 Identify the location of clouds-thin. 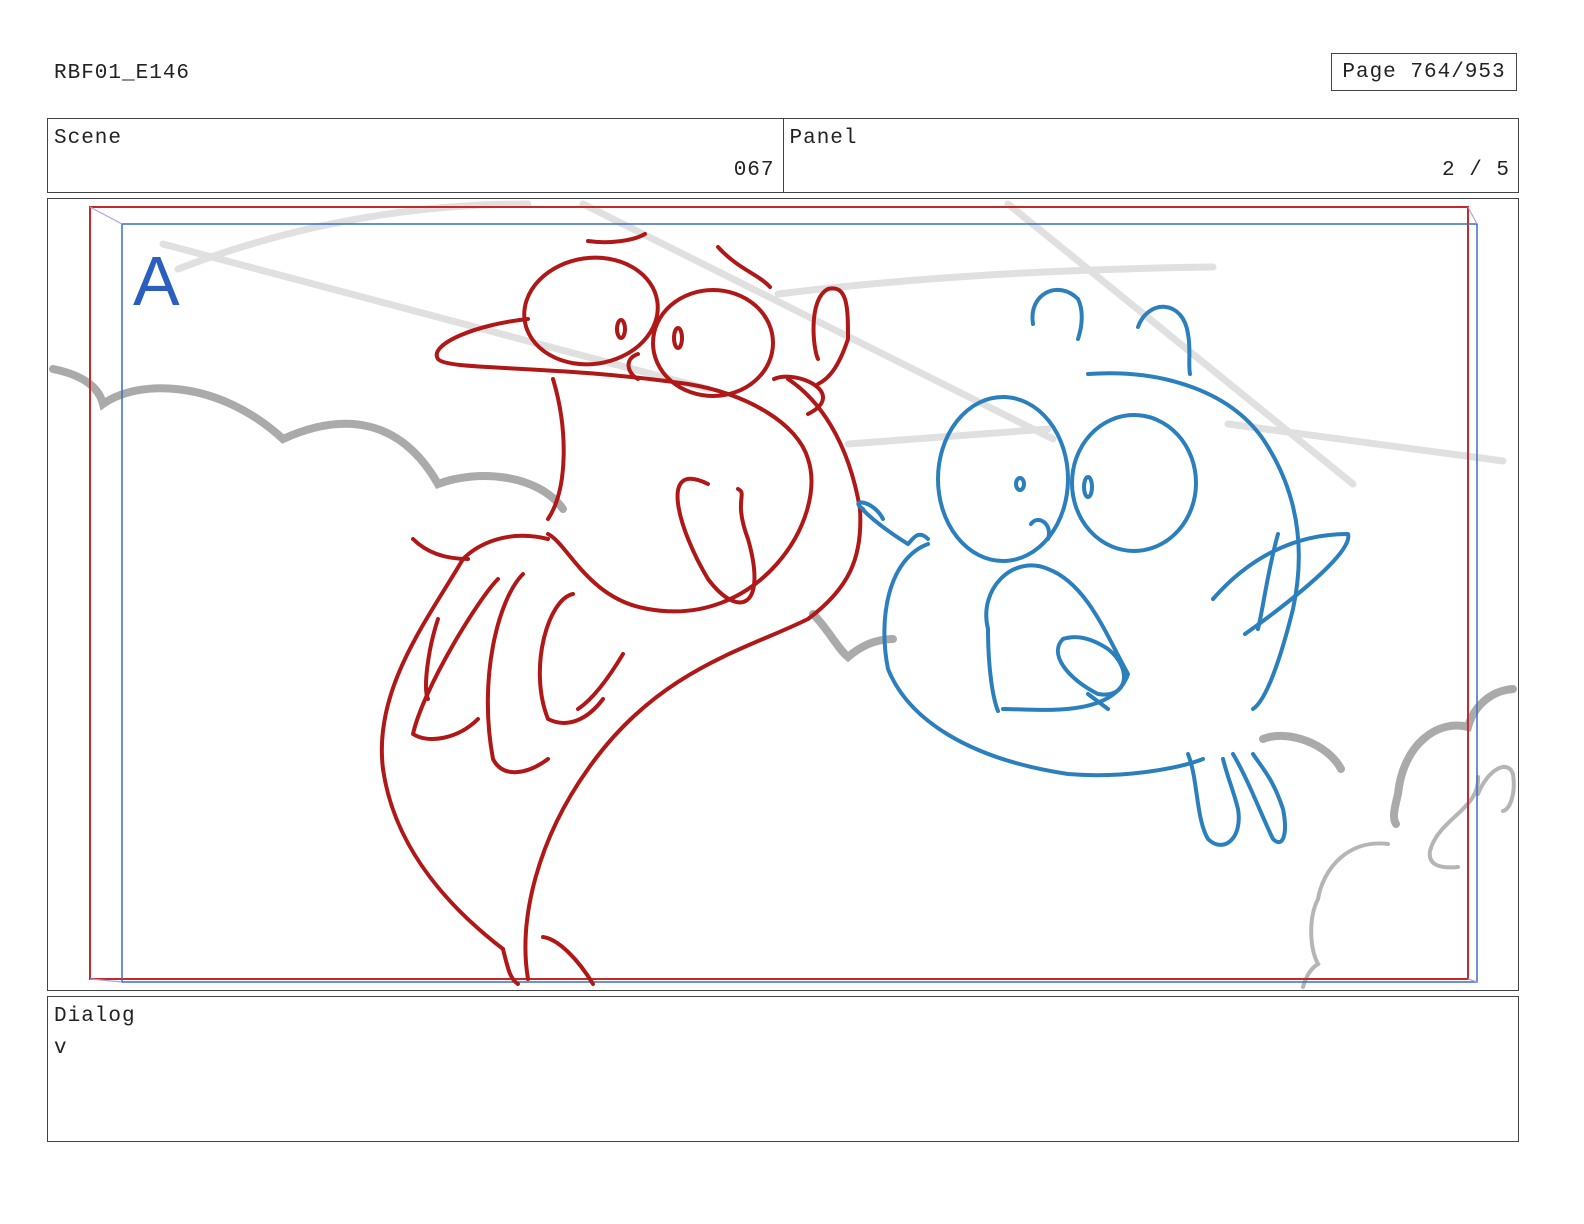
(1408, 876).